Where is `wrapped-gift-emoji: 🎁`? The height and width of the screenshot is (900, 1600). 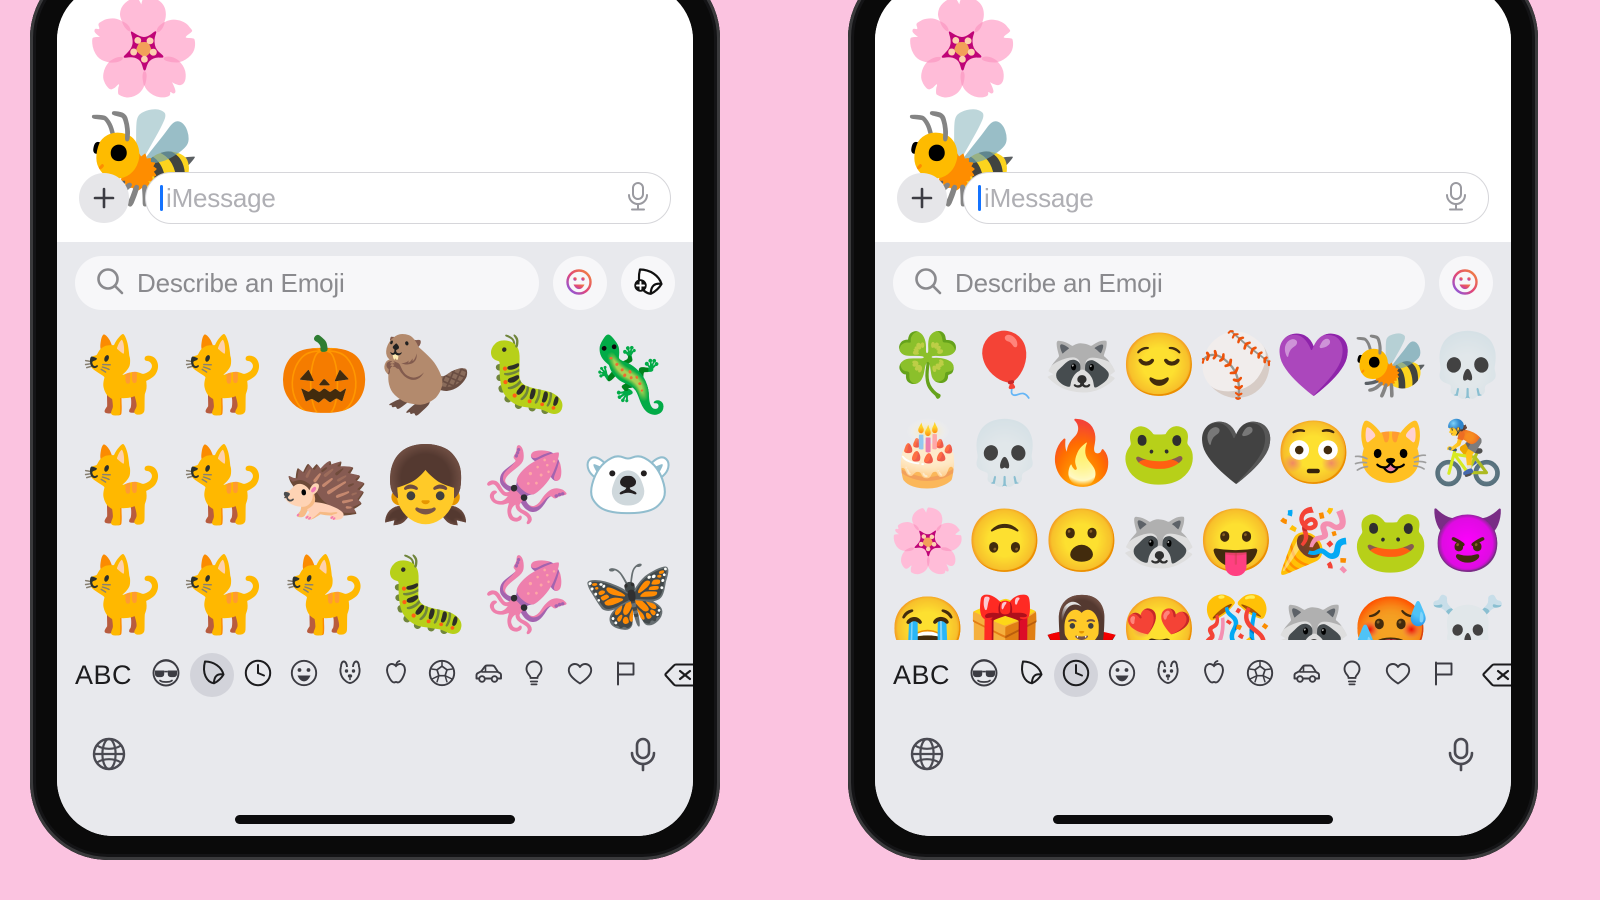 wrapped-gift-emoji: 🎁 is located at coordinates (1004, 614).